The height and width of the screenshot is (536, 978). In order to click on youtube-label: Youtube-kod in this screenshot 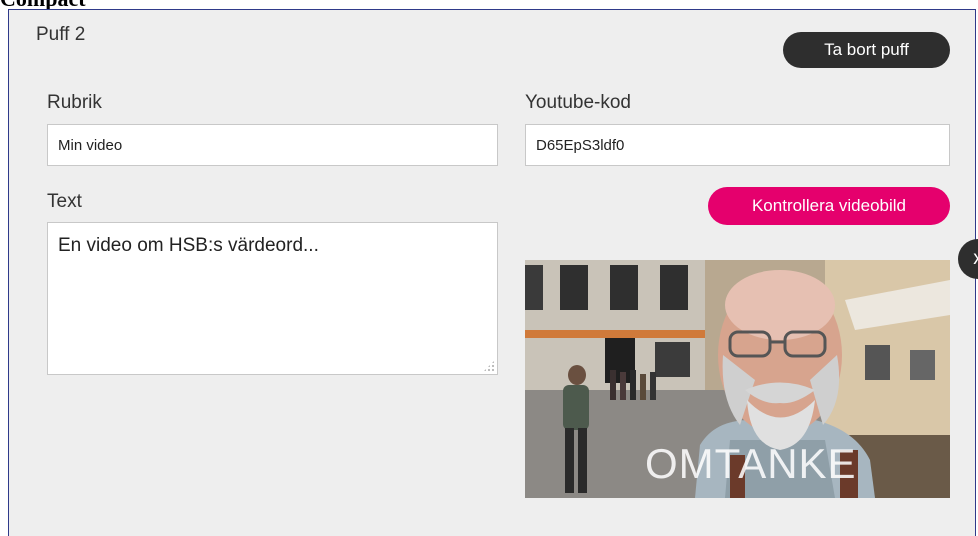, I will do `click(578, 102)`.